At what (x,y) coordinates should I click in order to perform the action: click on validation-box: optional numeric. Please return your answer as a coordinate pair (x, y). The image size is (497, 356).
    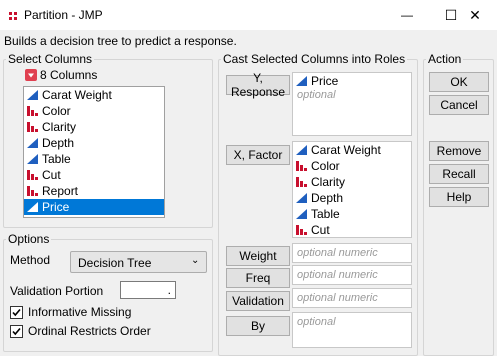
    Looking at the image, I should click on (352, 298).